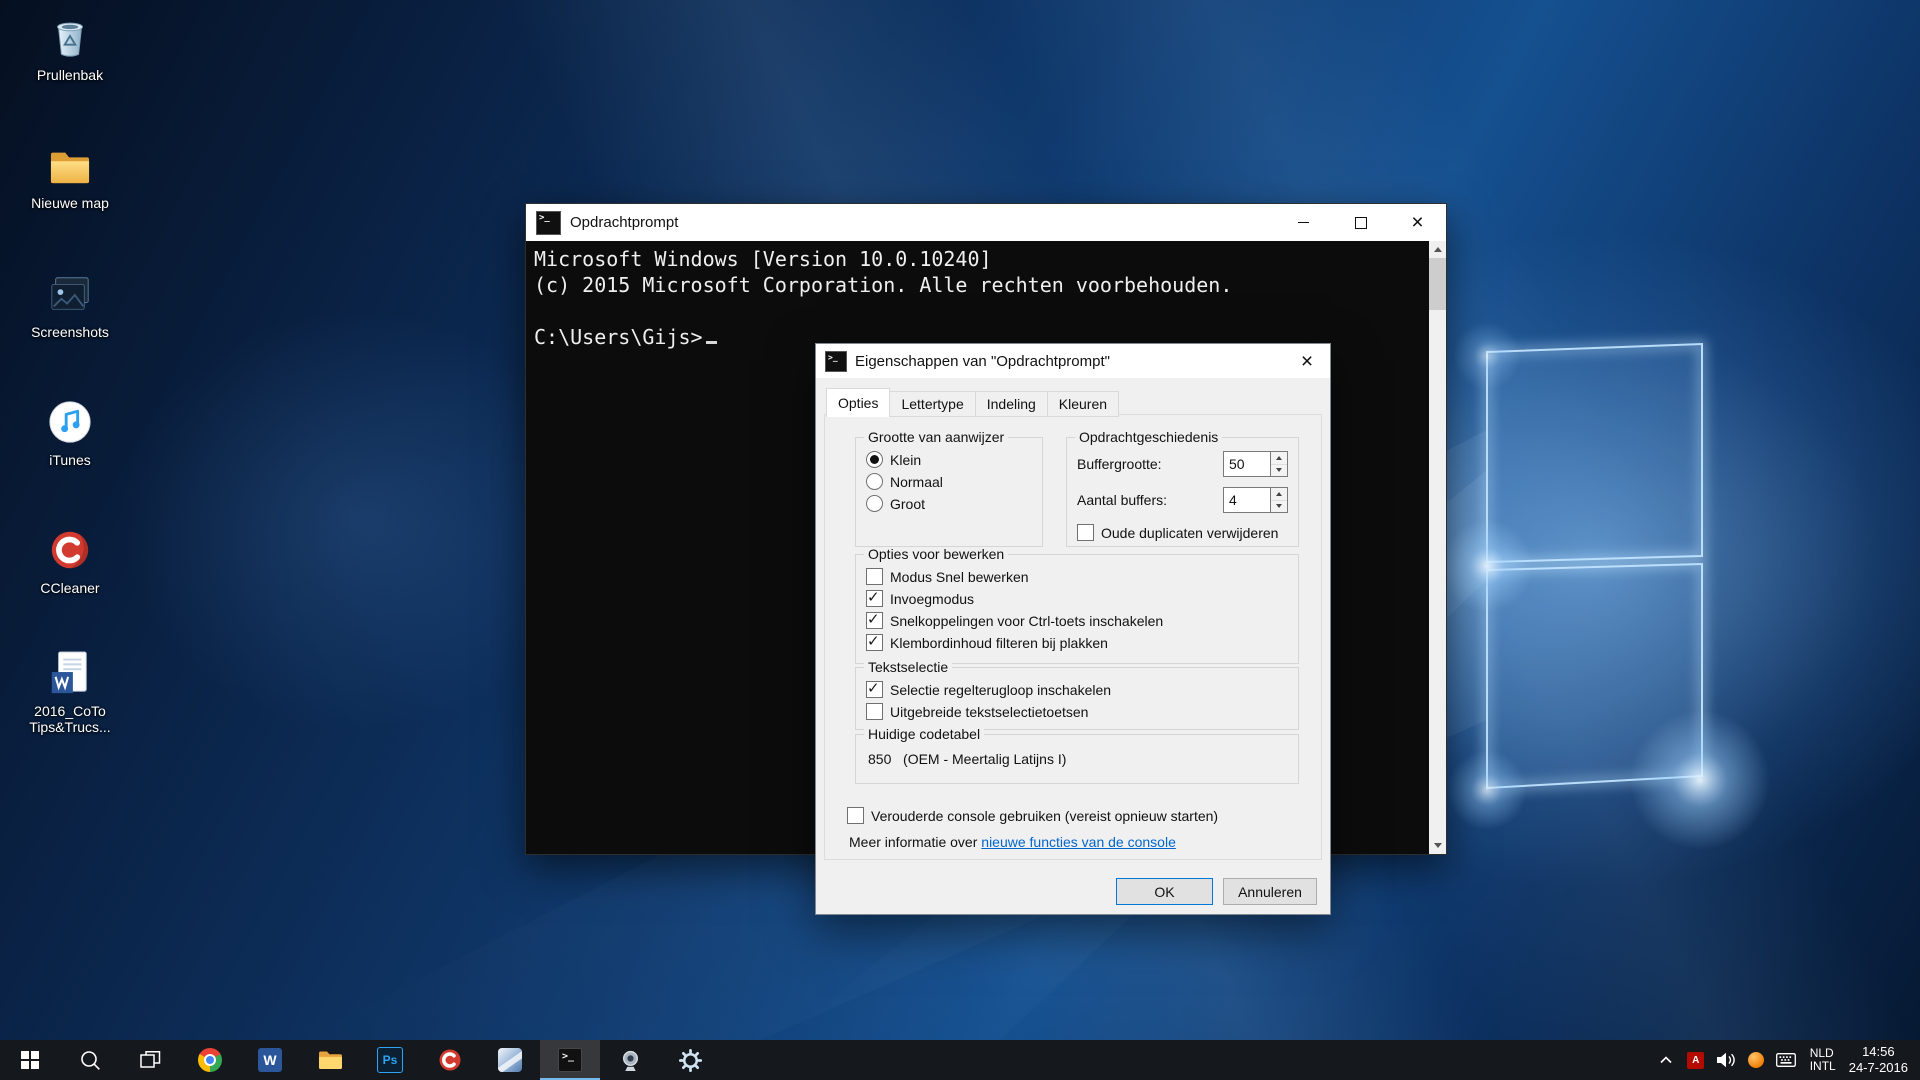  What do you see at coordinates (70, 432) in the screenshot?
I see `desktop-icon-itunes: iTunes` at bounding box center [70, 432].